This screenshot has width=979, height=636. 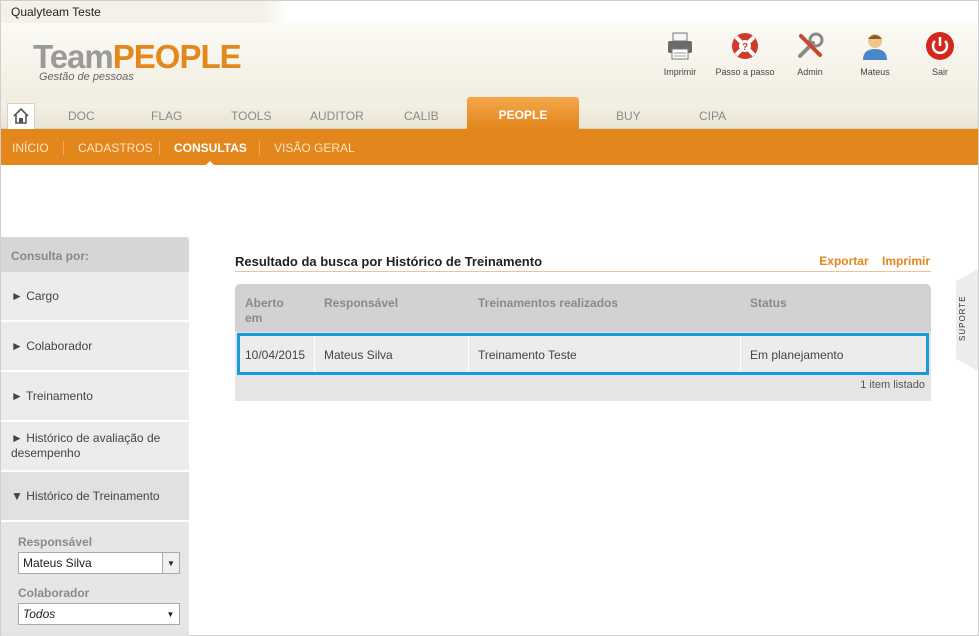 What do you see at coordinates (906, 261) in the screenshot?
I see `print-link: Imprimir` at bounding box center [906, 261].